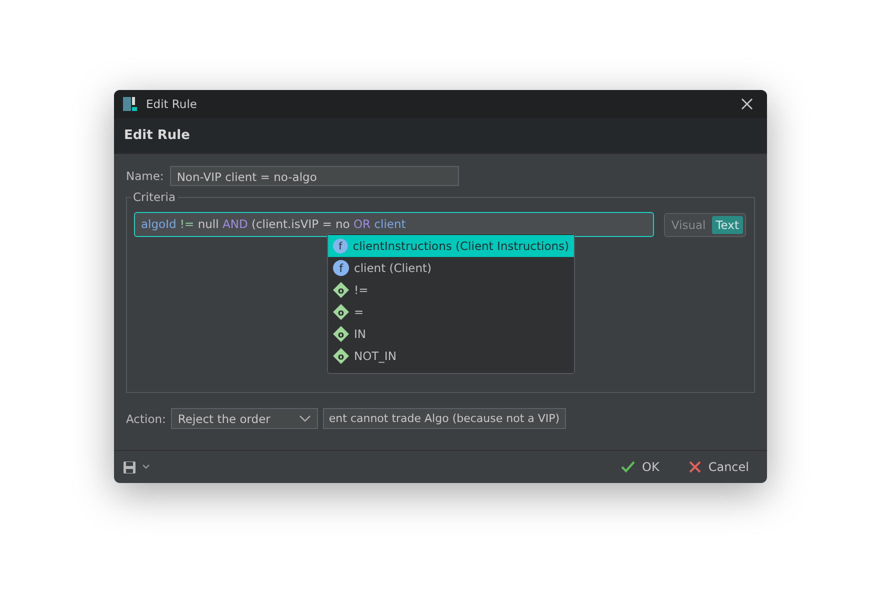 This screenshot has height=594, width=895. I want to click on message-field: ent cannot trade Algo (because not a VIP), so click(444, 418).